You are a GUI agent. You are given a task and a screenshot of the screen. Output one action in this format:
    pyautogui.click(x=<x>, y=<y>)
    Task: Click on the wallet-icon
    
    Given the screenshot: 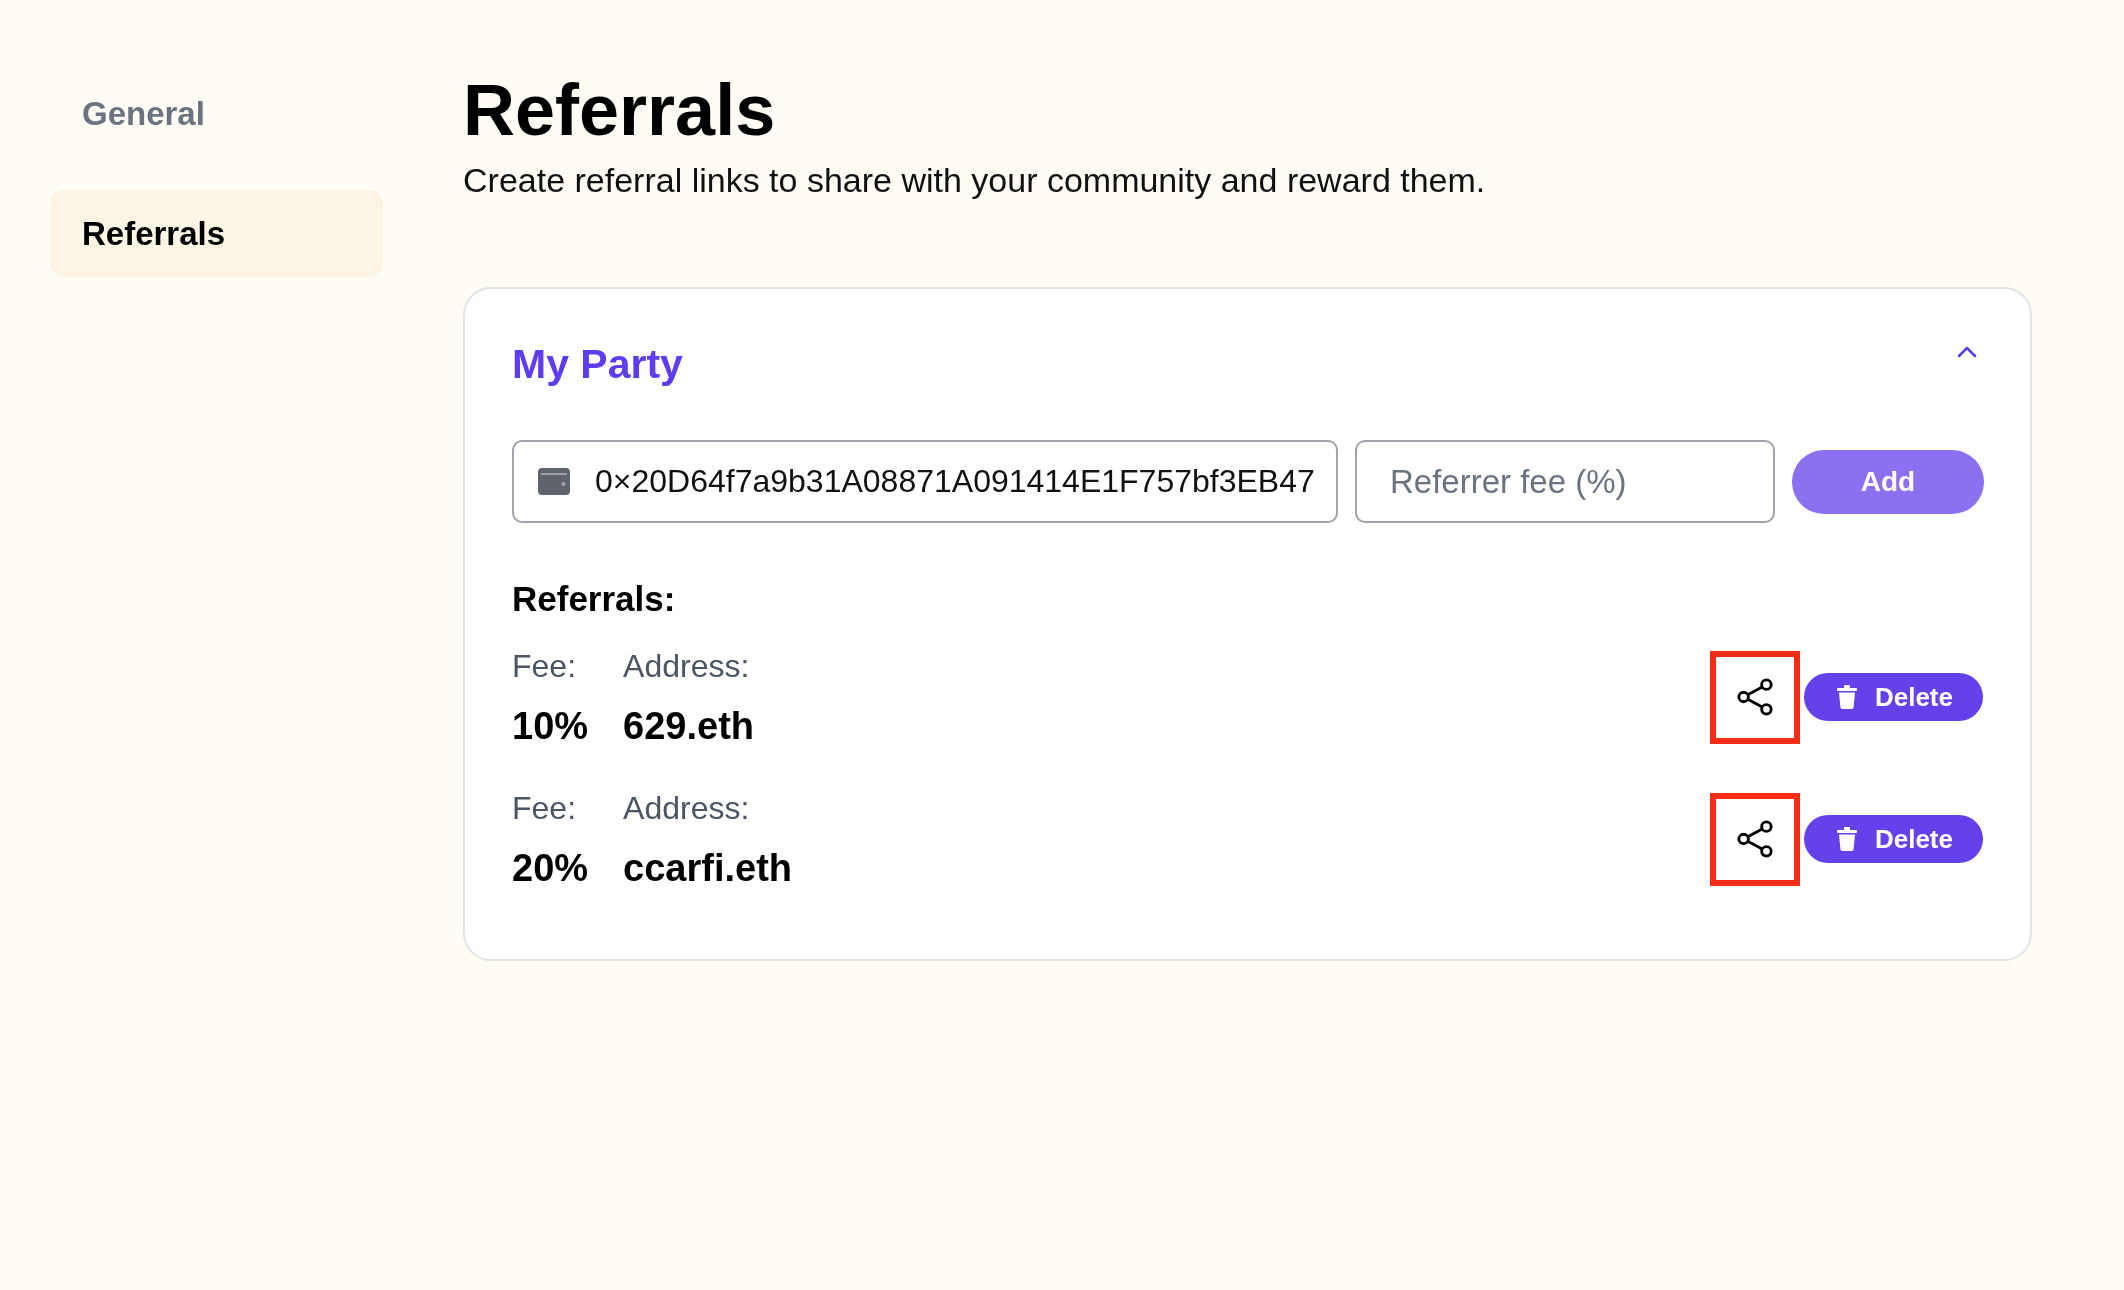 What is the action you would take?
    pyautogui.click(x=554, y=481)
    